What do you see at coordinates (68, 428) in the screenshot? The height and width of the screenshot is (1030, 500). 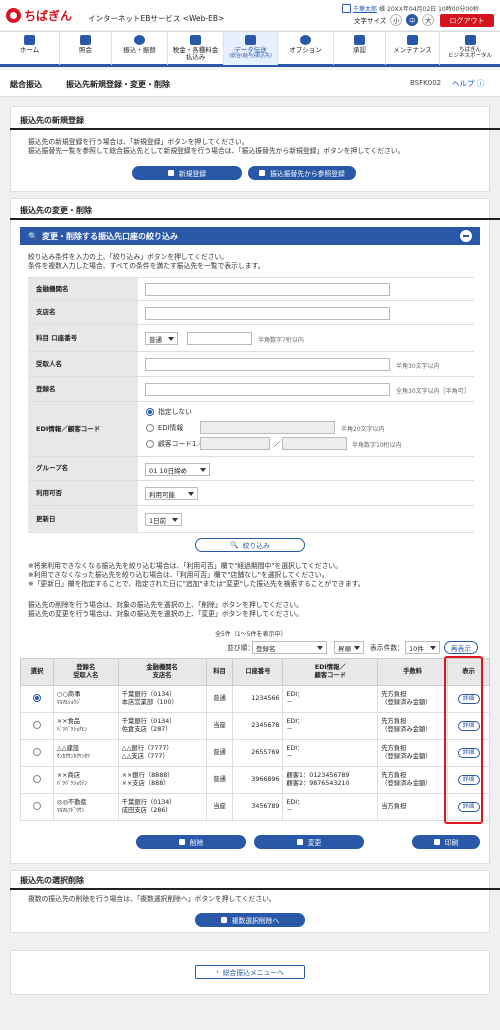 I see `edi-label-text: EDI情報／顧客コード` at bounding box center [68, 428].